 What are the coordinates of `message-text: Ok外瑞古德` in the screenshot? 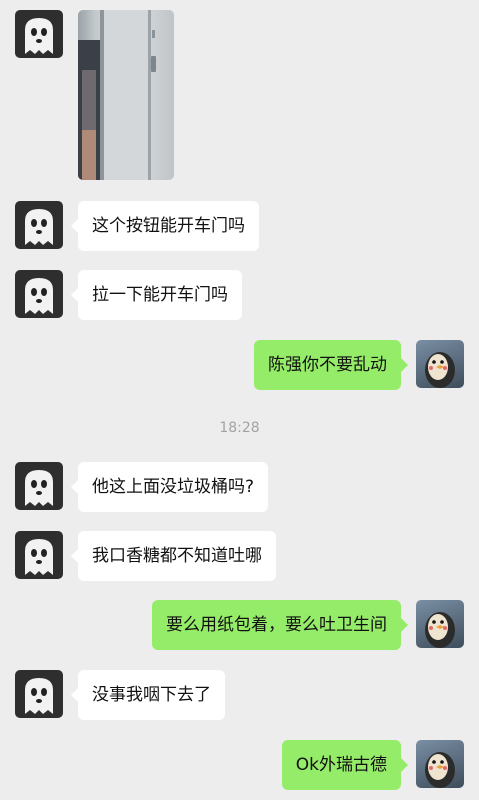 It's located at (341, 765).